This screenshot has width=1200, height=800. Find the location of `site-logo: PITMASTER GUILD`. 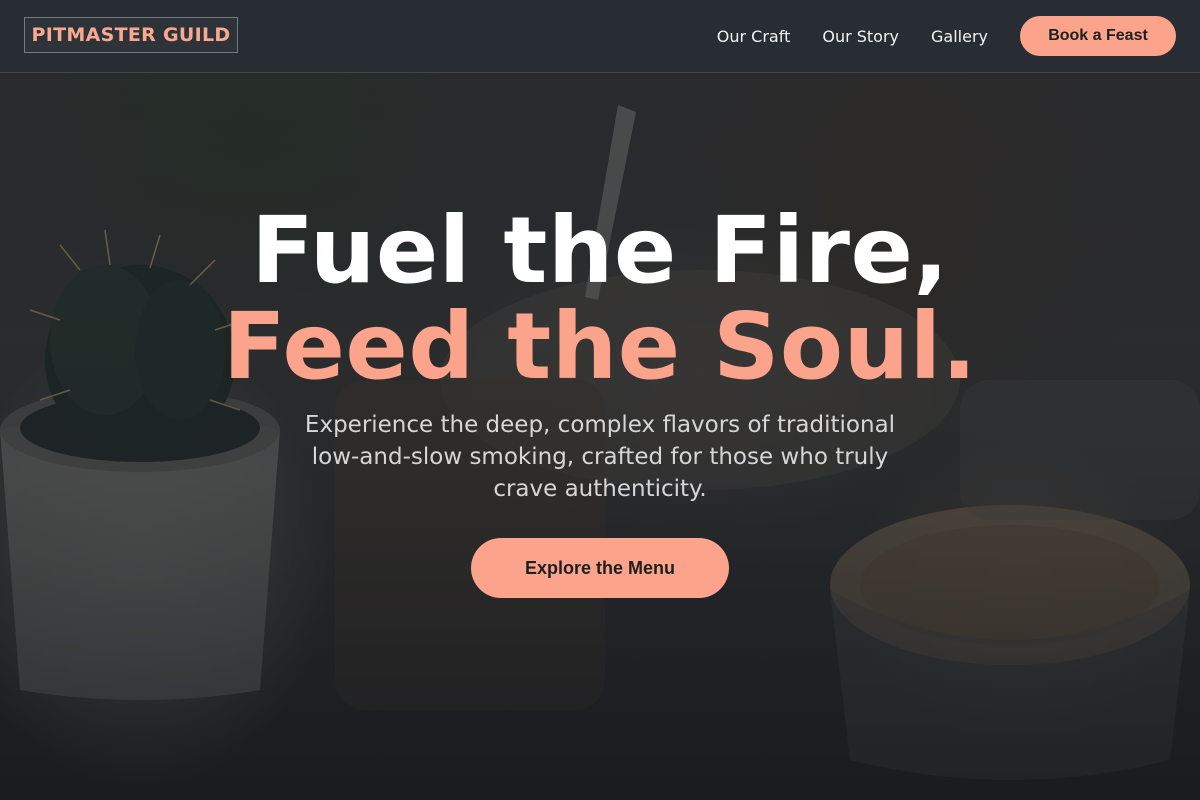

site-logo: PITMASTER GUILD is located at coordinates (131, 35).